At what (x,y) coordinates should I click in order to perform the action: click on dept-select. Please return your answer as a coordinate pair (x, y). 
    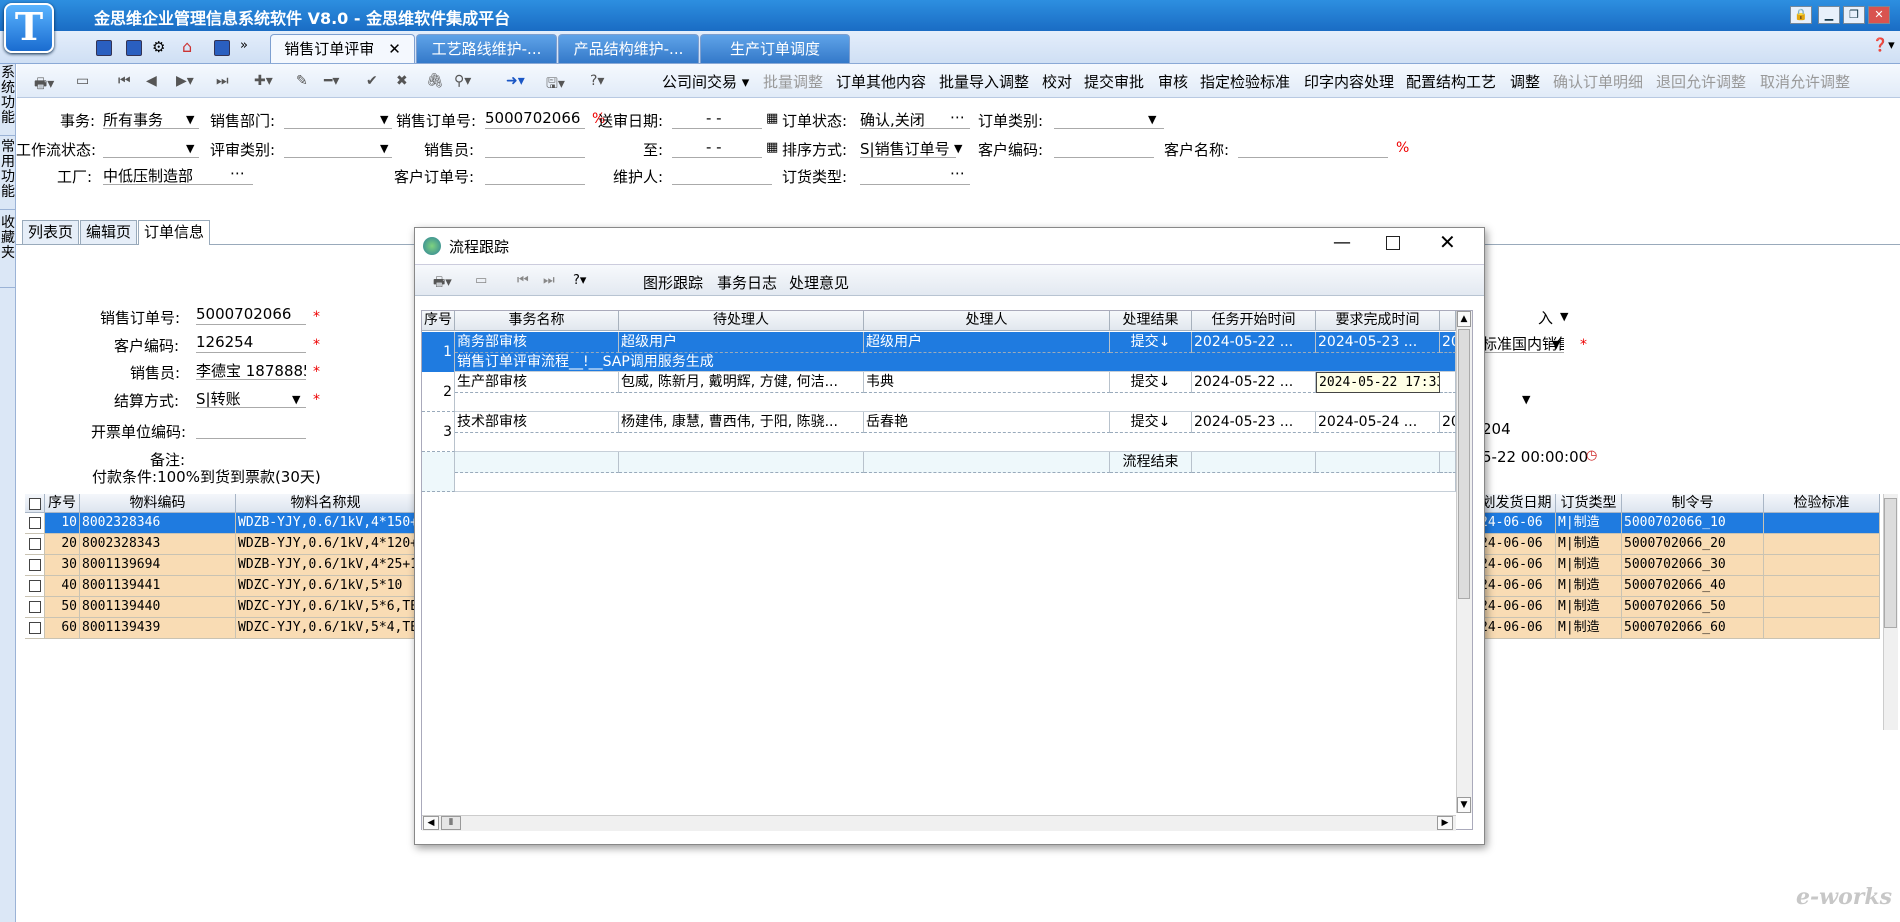
    Looking at the image, I should click on (338, 119).